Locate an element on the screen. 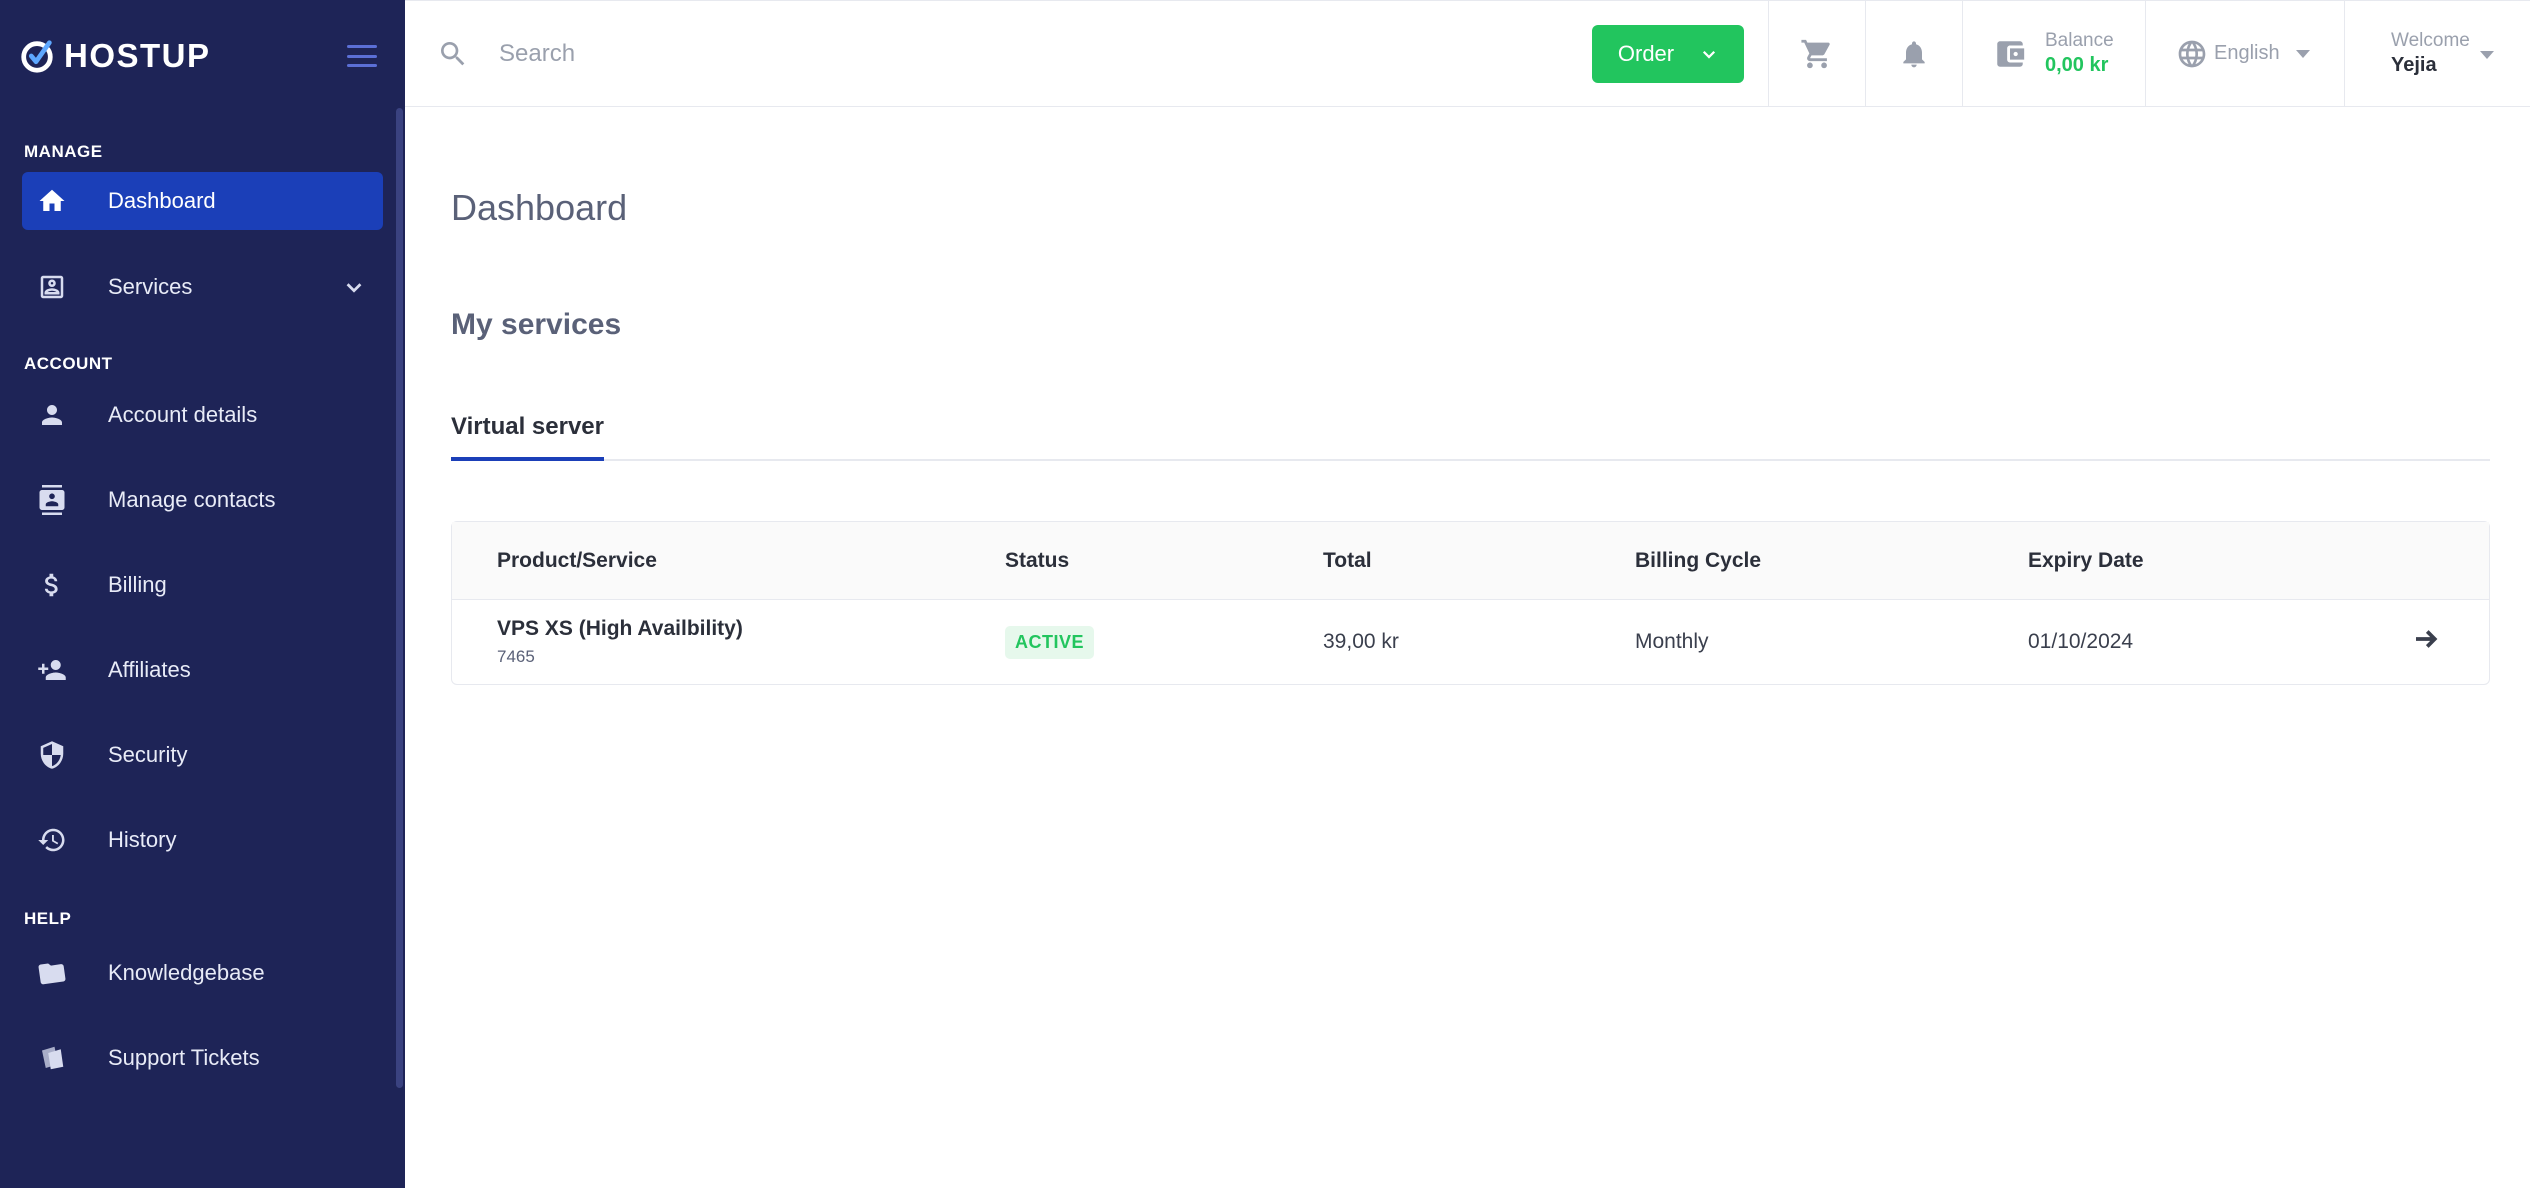 The height and width of the screenshot is (1188, 2530). sidebar-item-label: History is located at coordinates (142, 839).